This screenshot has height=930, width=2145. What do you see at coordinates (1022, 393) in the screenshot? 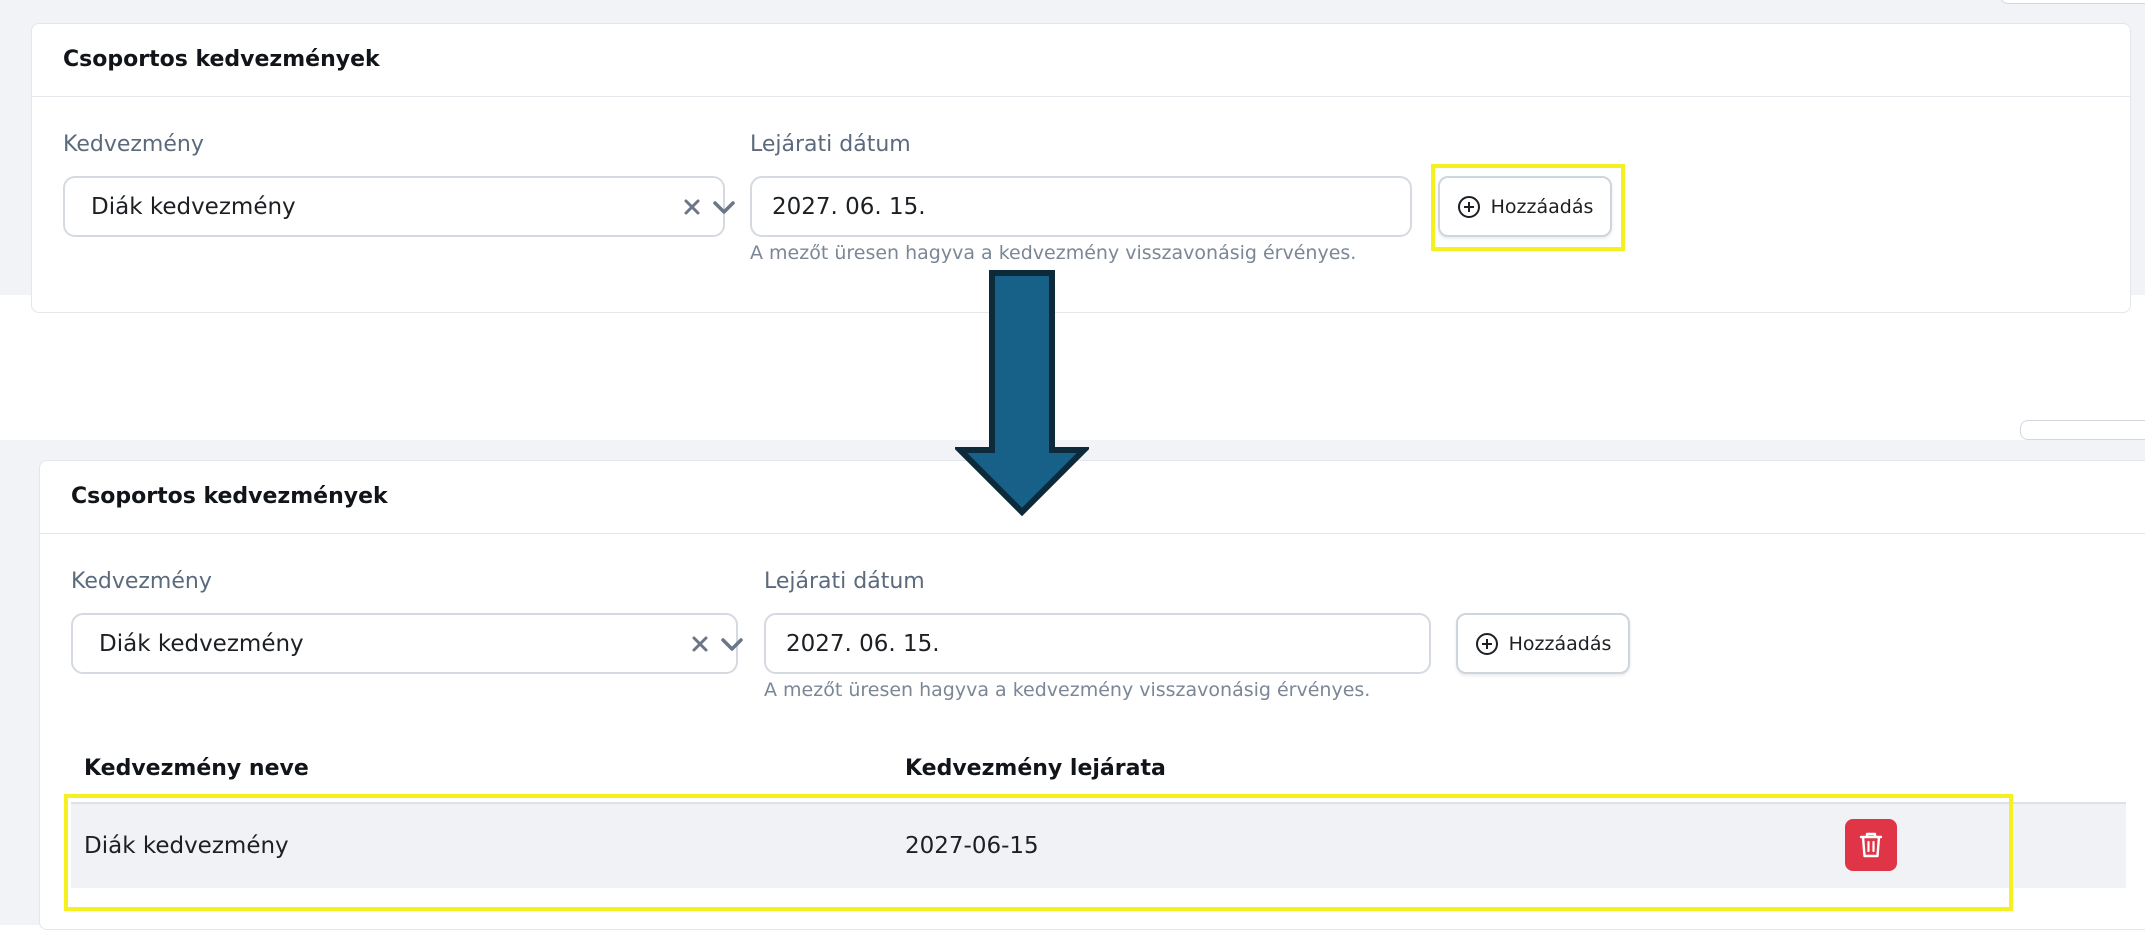
I see `arrow-down-icon` at bounding box center [1022, 393].